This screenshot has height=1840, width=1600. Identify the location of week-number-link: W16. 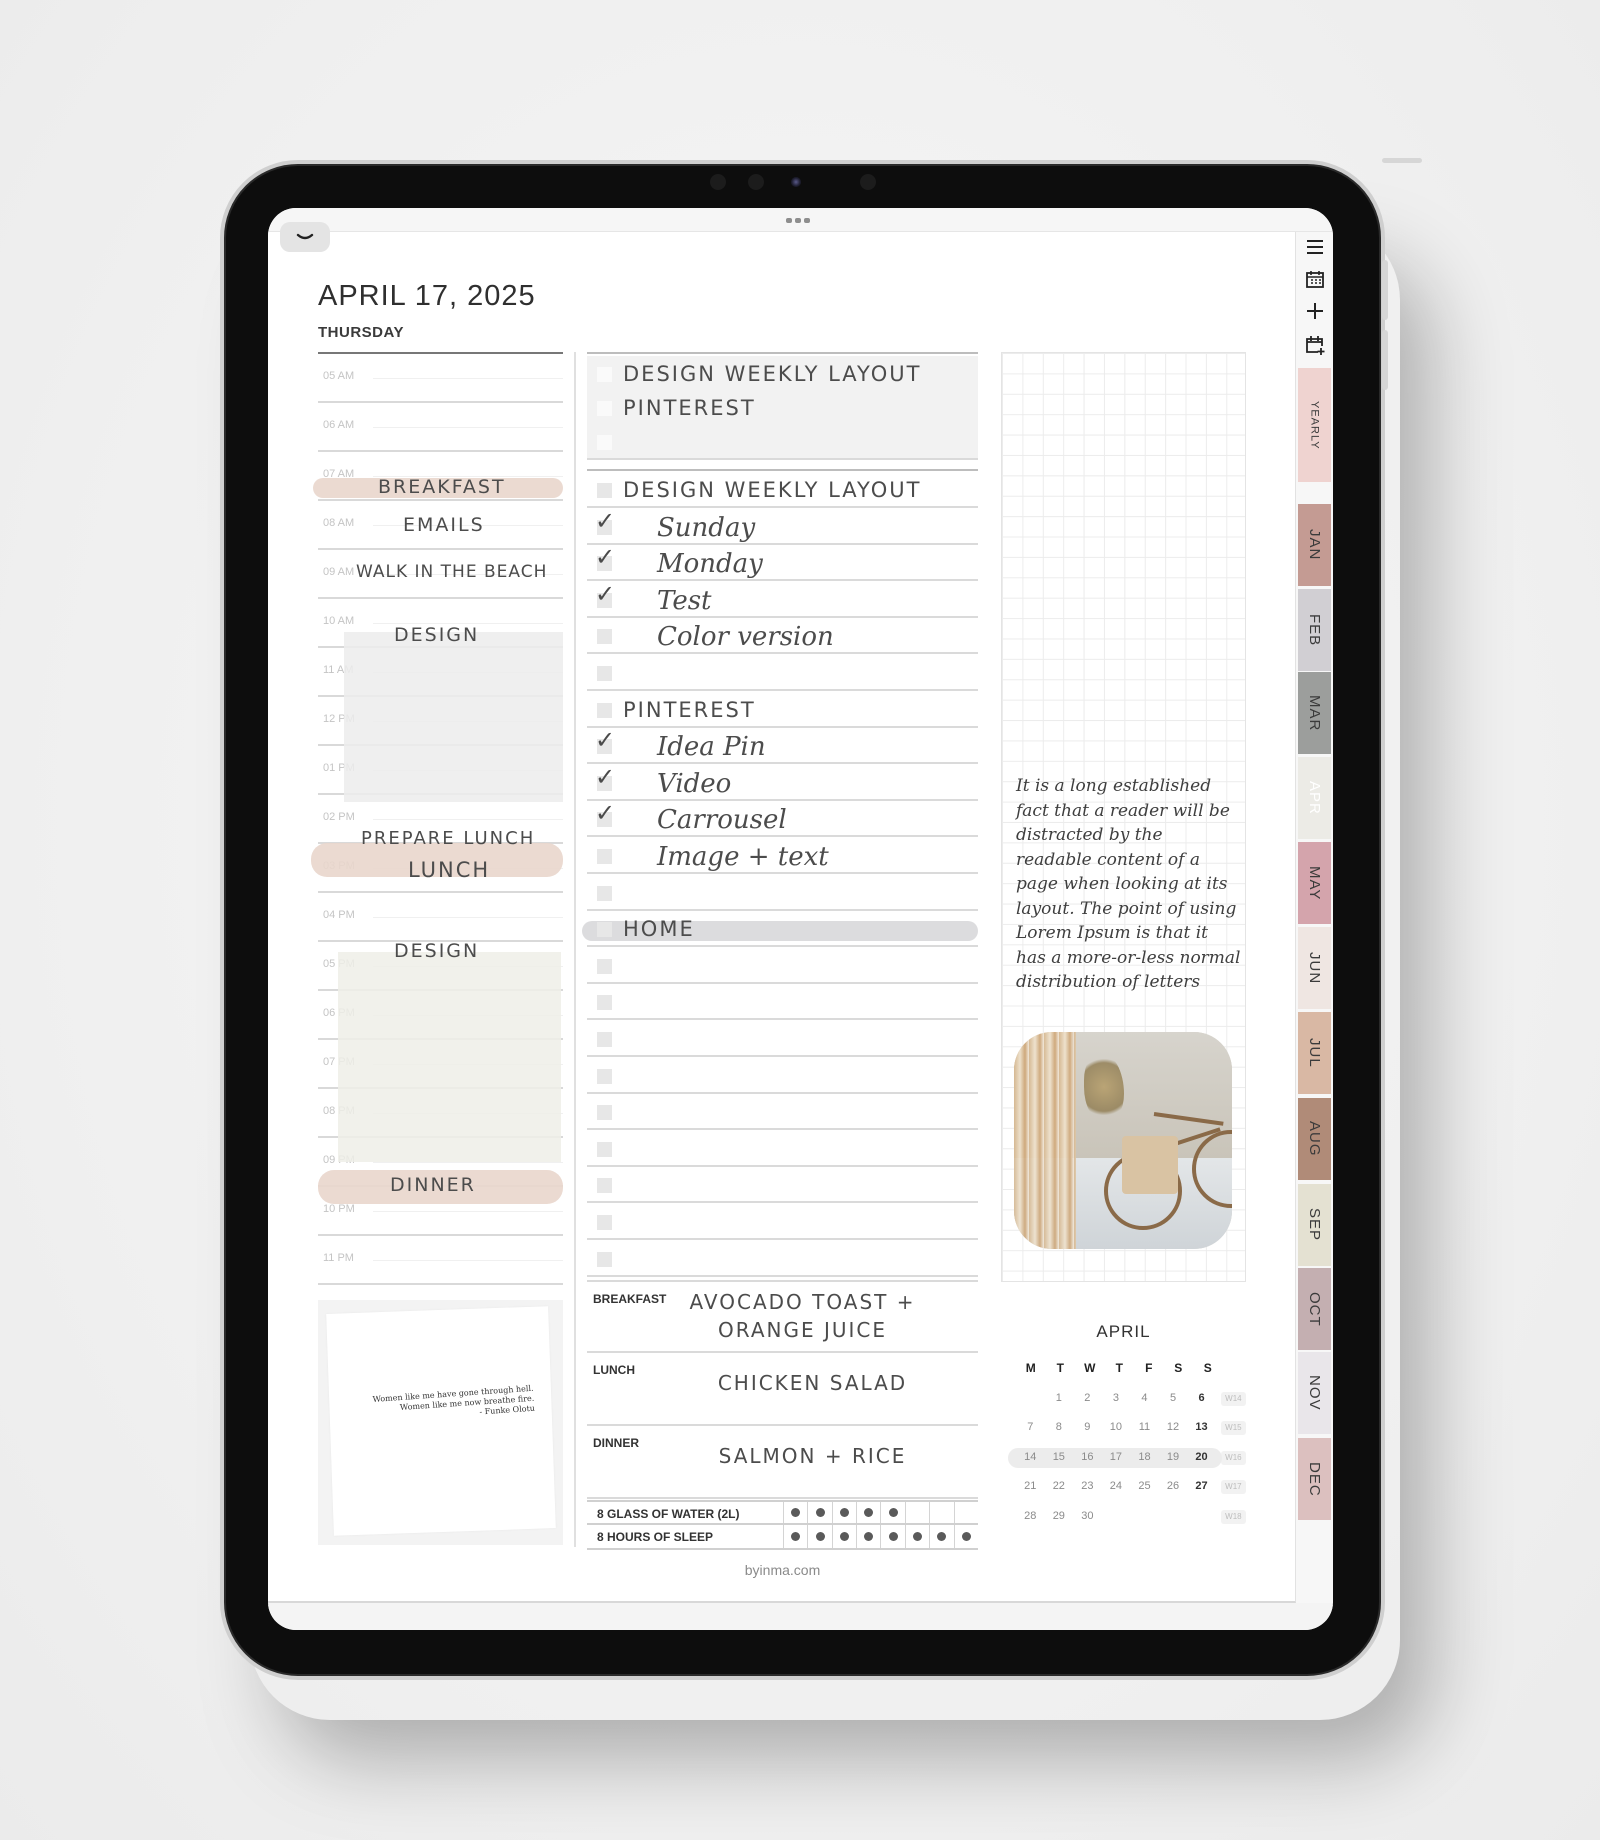
(1233, 1457).